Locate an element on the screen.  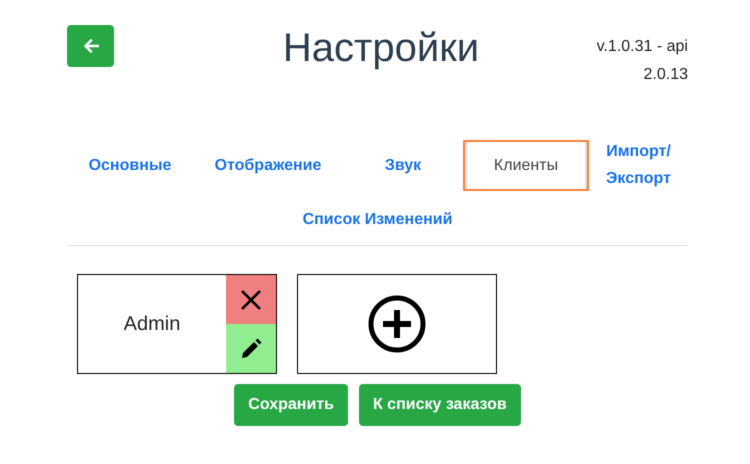
delete-button is located at coordinates (251, 299).